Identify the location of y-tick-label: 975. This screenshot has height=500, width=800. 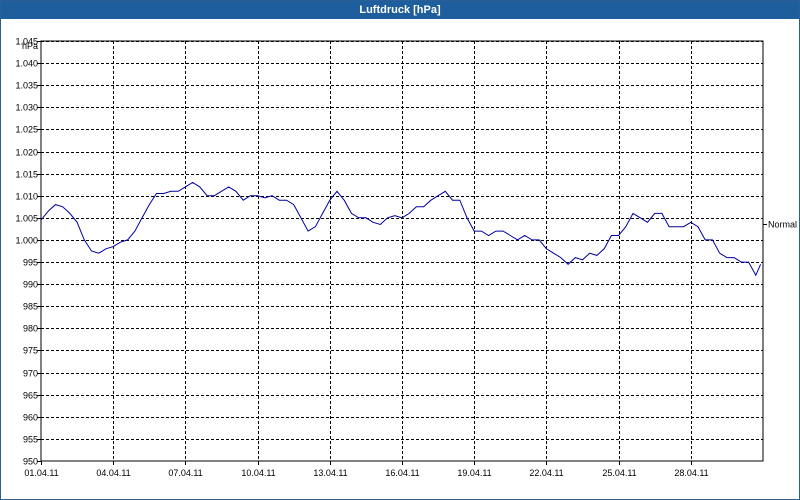
(30, 351).